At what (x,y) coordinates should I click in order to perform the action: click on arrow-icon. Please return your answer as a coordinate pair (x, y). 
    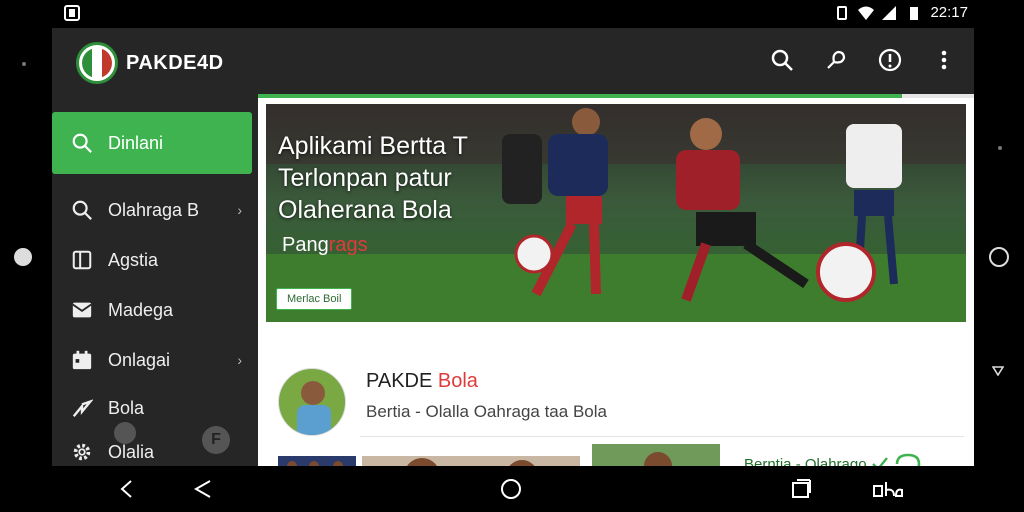
    Looking at the image, I should click on (82, 408).